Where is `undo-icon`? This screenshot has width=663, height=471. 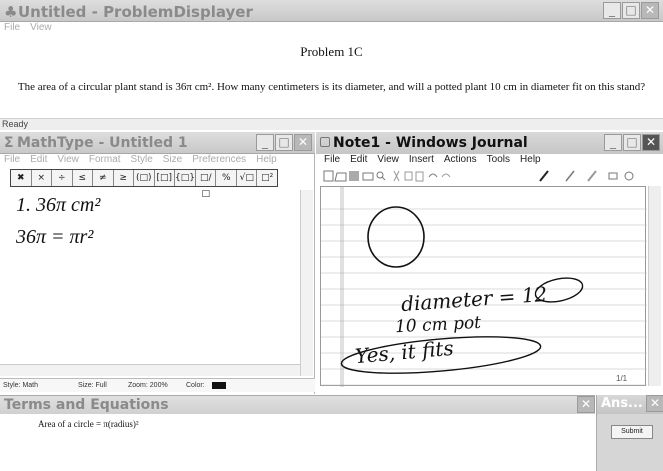
undo-icon is located at coordinates (433, 175).